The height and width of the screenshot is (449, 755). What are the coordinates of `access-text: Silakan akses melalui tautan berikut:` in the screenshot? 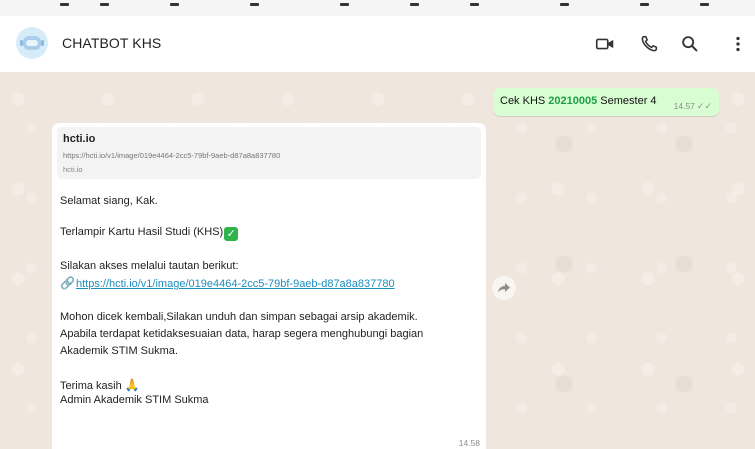 It's located at (149, 266).